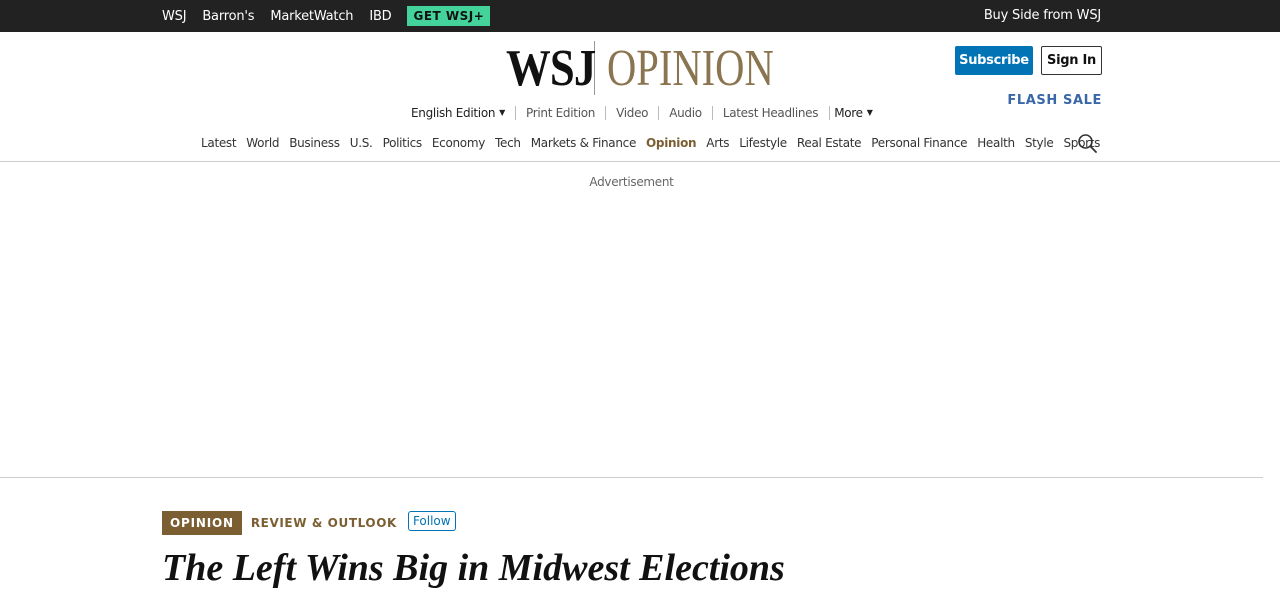 Image resolution: width=1280 pixels, height=595 pixels. Describe the element at coordinates (311, 16) in the screenshot. I see `brand-link-marketwatch: MarketWatch` at that location.